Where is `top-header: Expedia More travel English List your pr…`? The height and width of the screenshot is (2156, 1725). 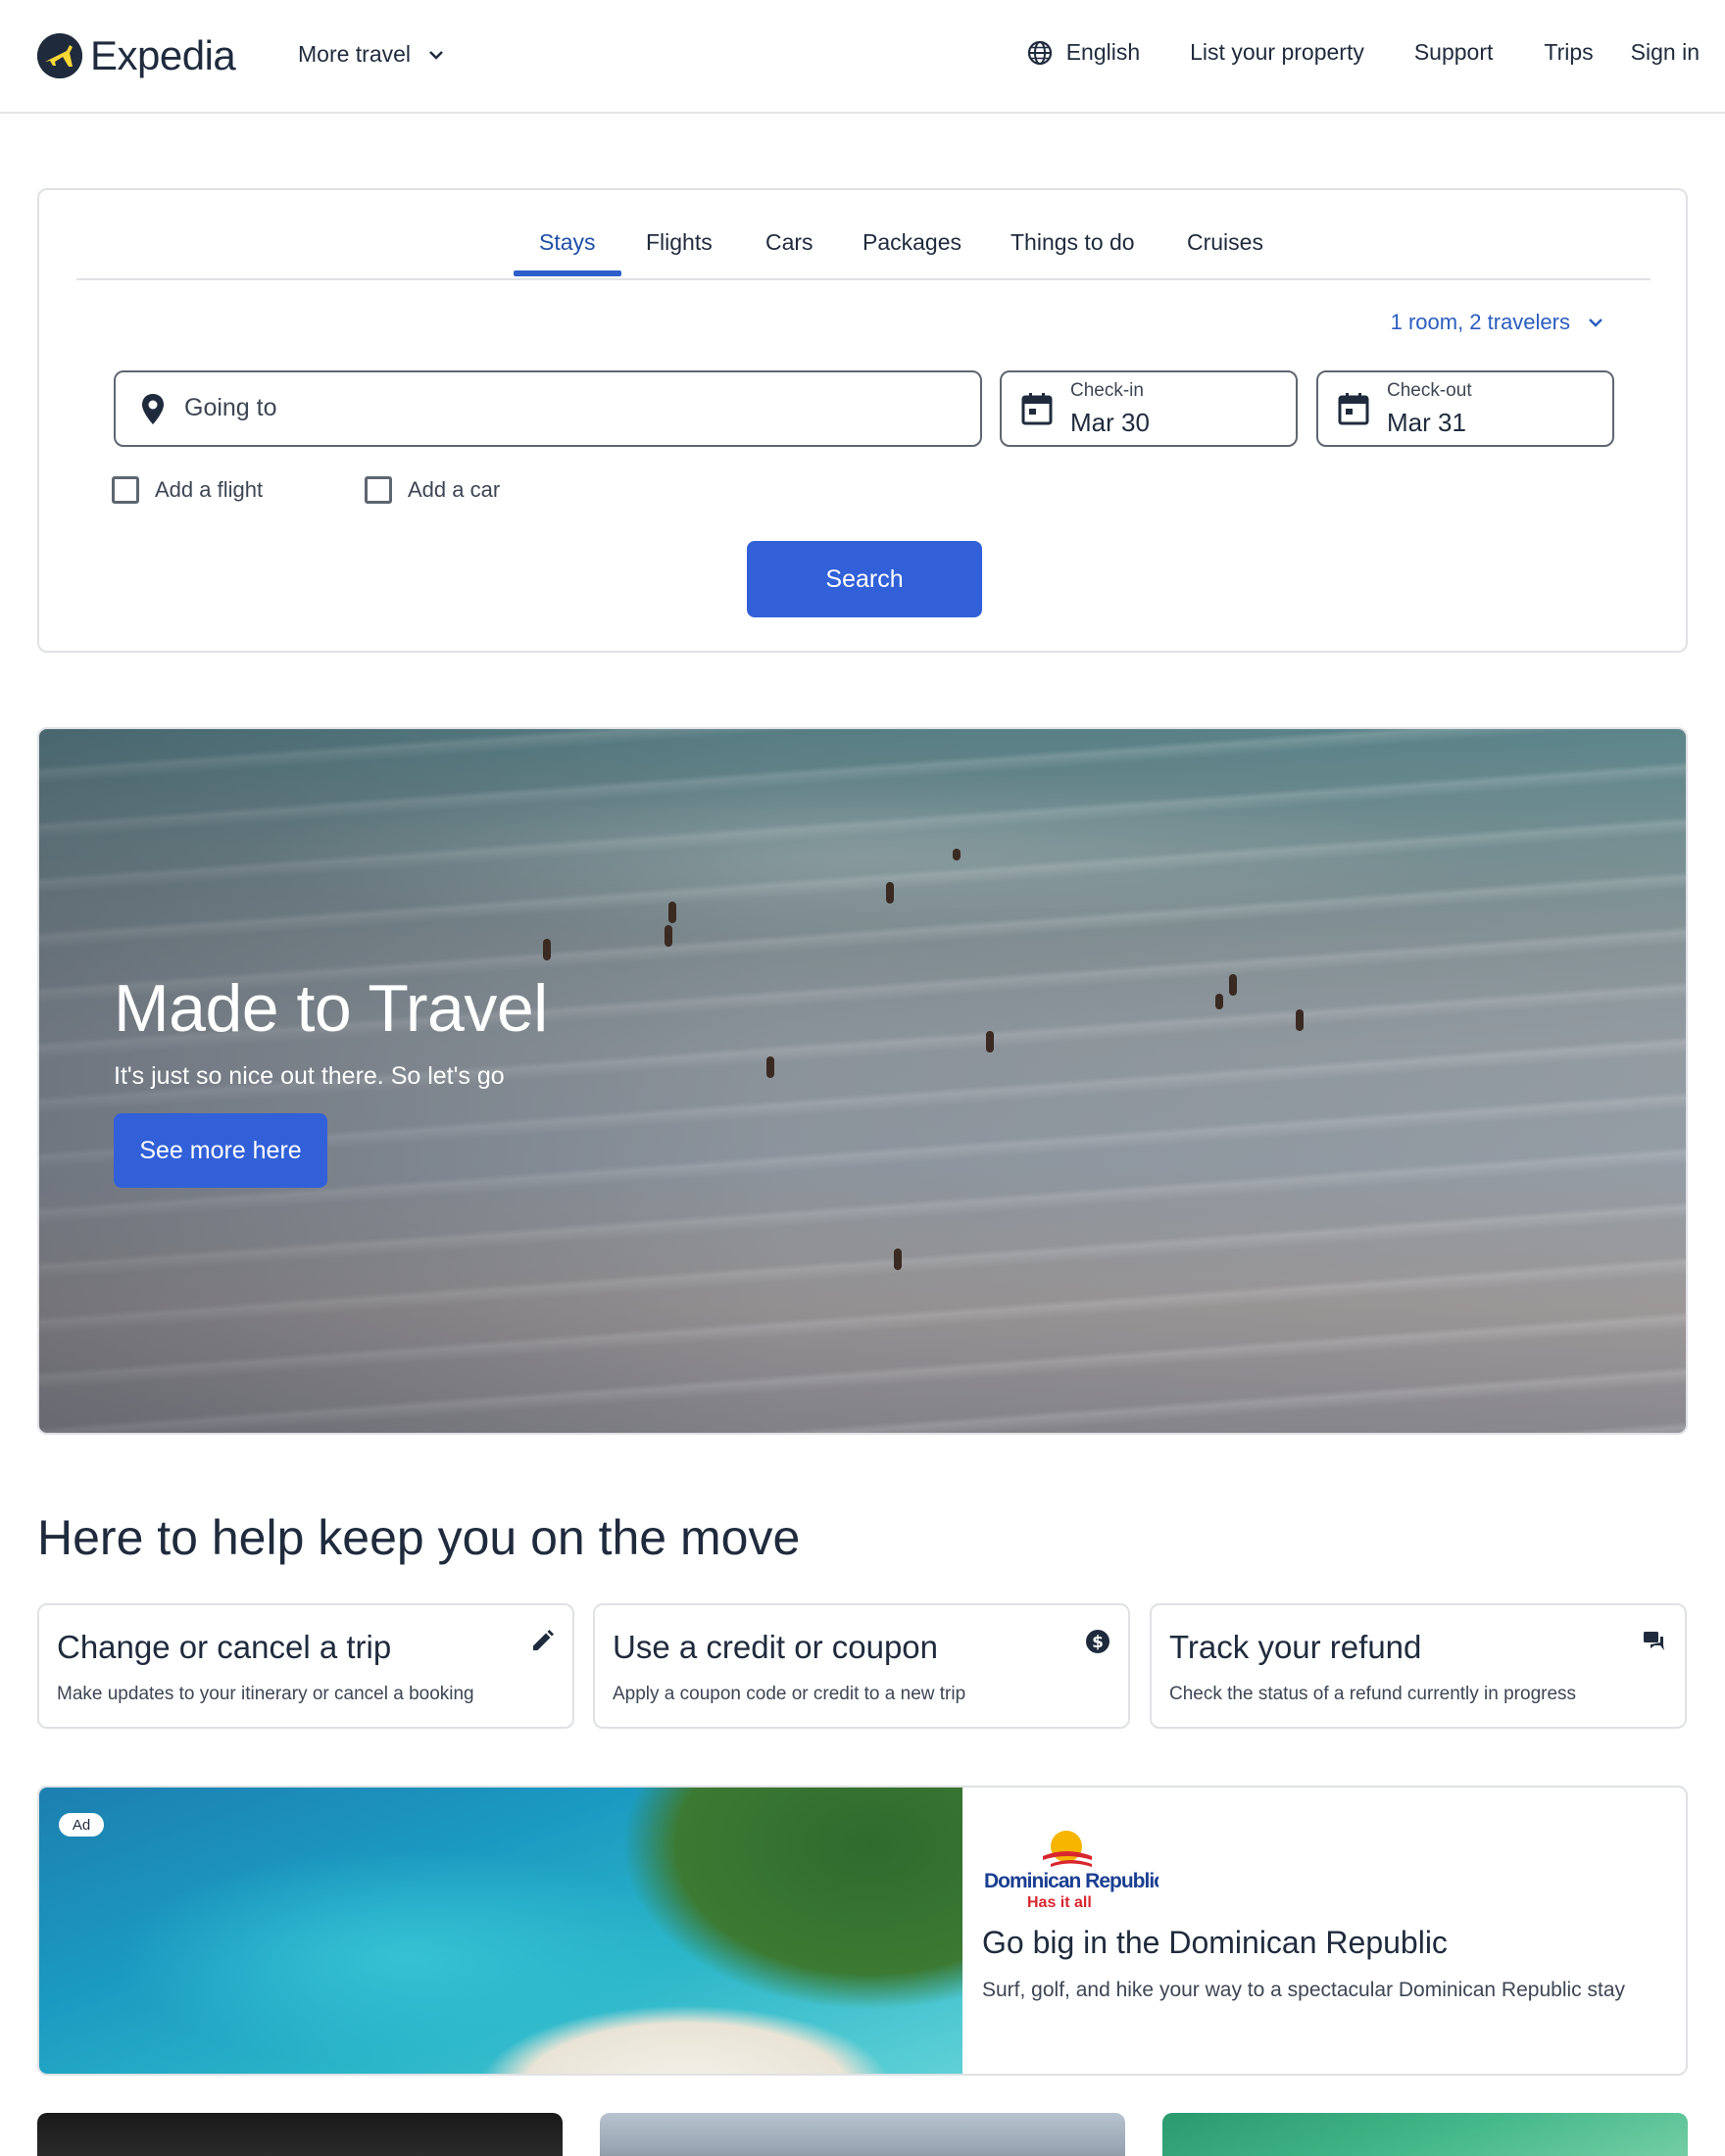
top-header: Expedia More travel English List your pr… is located at coordinates (862, 57).